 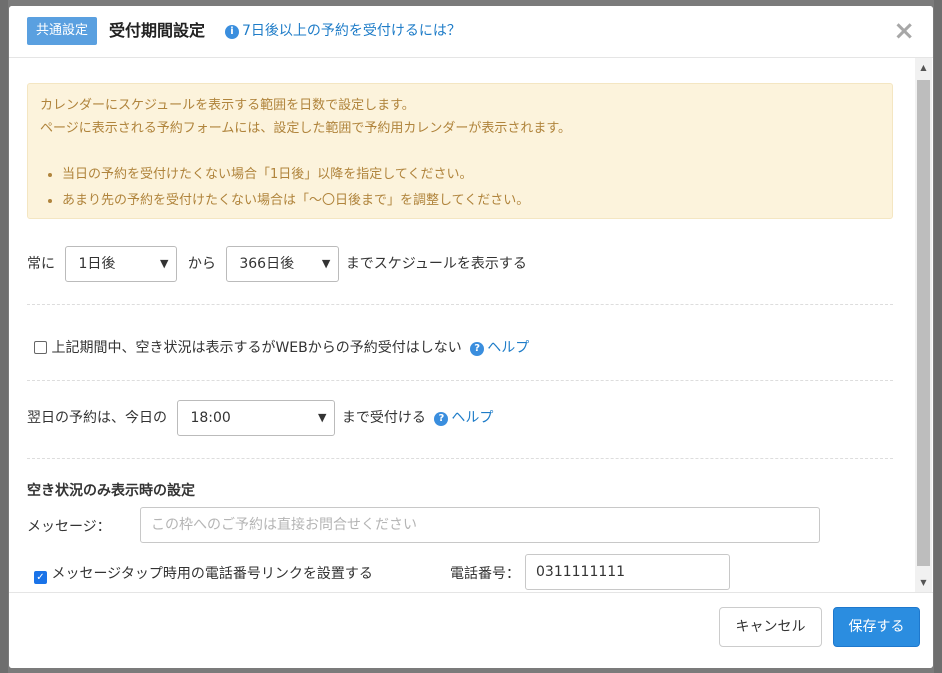 What do you see at coordinates (351, 31) in the screenshot?
I see `seven-days-help-text: 7日後以上の予約を受付けるには？` at bounding box center [351, 31].